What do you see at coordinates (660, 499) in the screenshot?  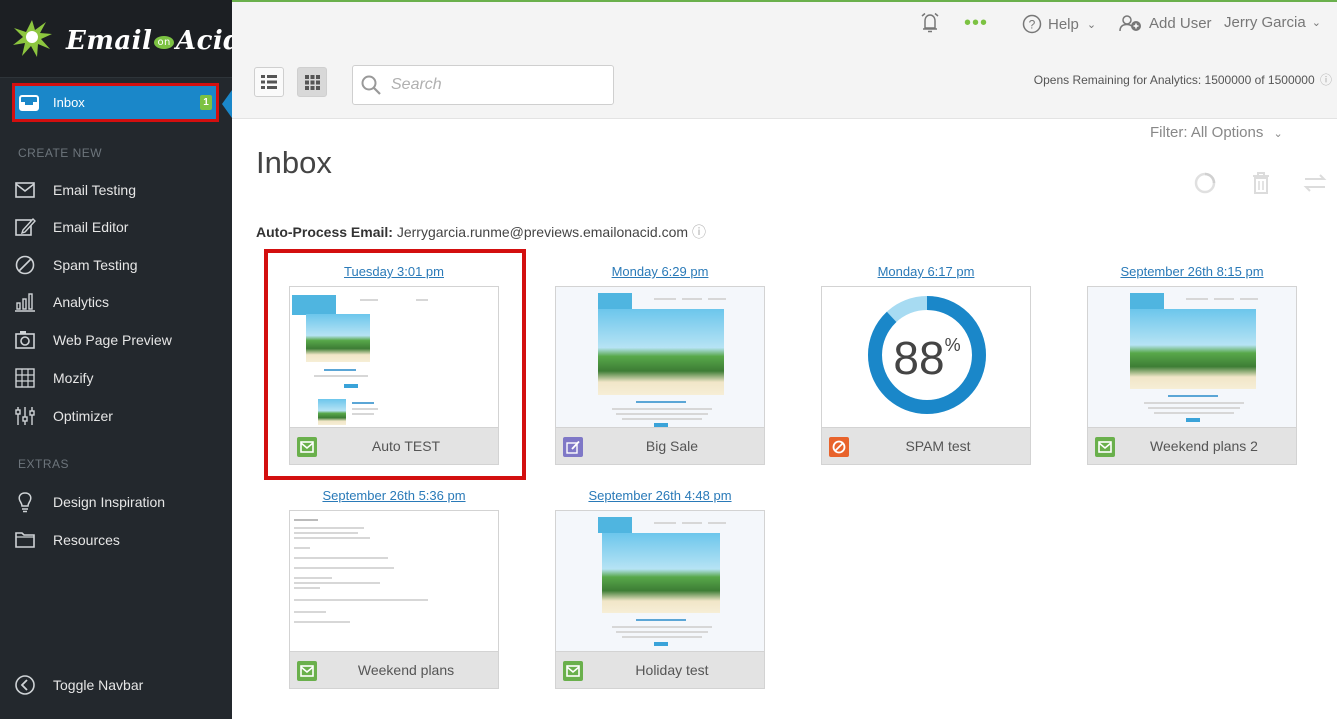 I see `card-date: September 26th 4:48 pm` at bounding box center [660, 499].